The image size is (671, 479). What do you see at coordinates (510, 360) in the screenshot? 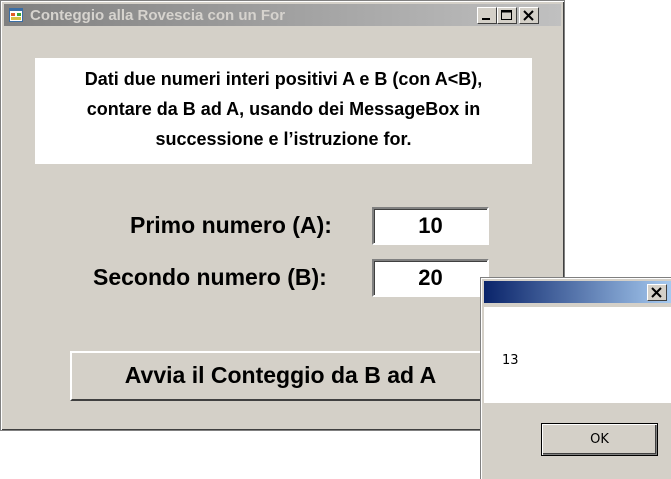
I see `message-text: 13` at bounding box center [510, 360].